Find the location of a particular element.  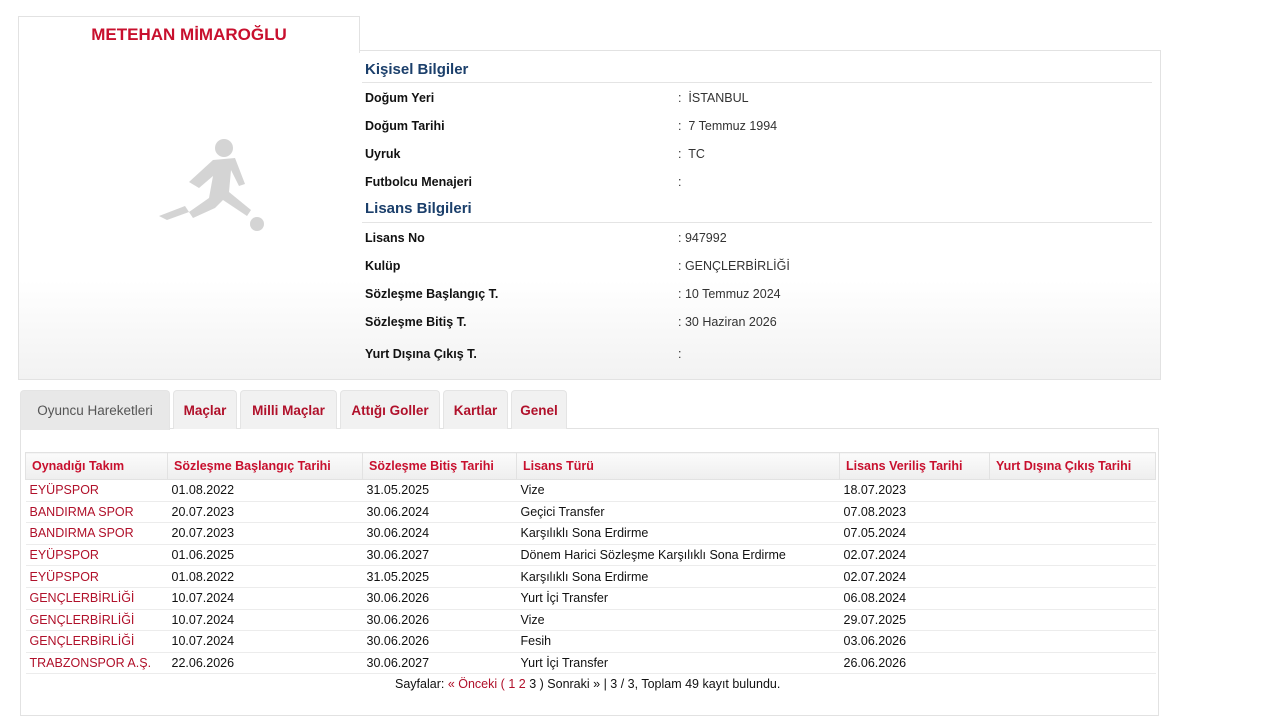

header-license-type: Lisans Türü is located at coordinates (678, 466).